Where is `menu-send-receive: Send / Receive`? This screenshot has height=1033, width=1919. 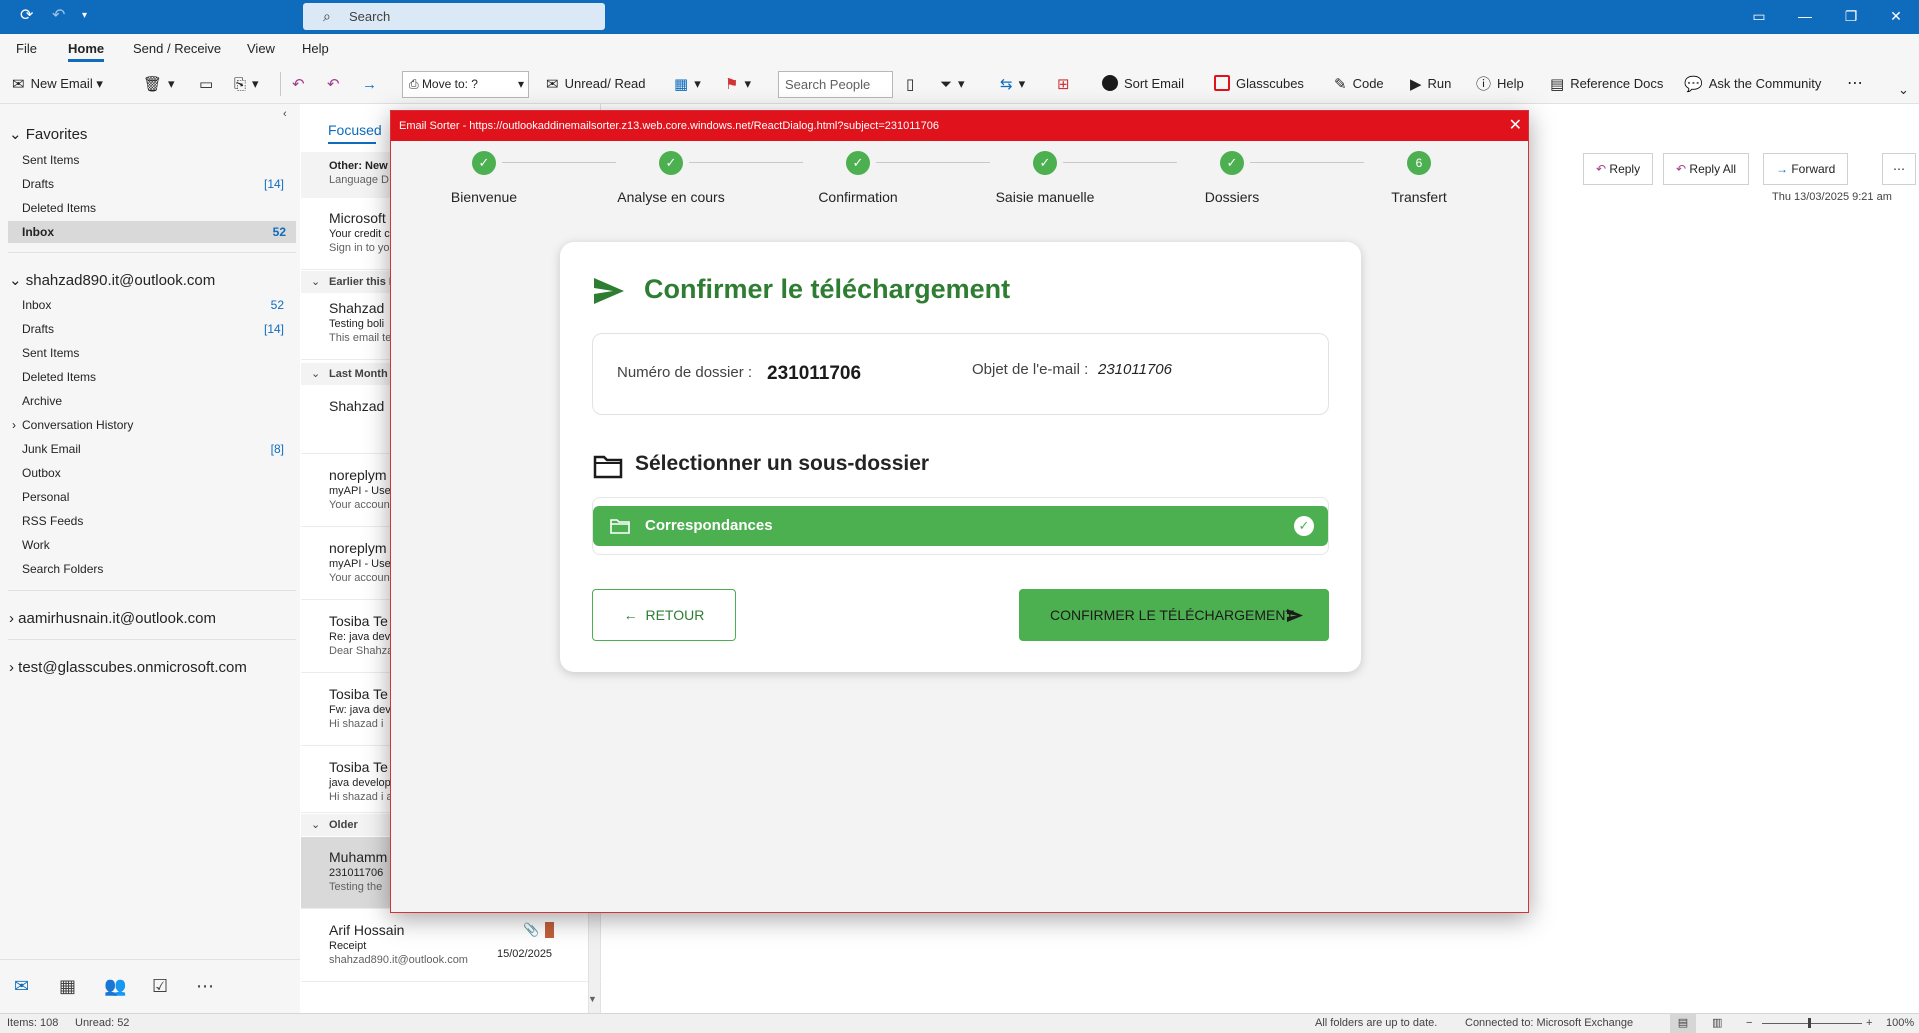 menu-send-receive: Send / Receive is located at coordinates (177, 48).